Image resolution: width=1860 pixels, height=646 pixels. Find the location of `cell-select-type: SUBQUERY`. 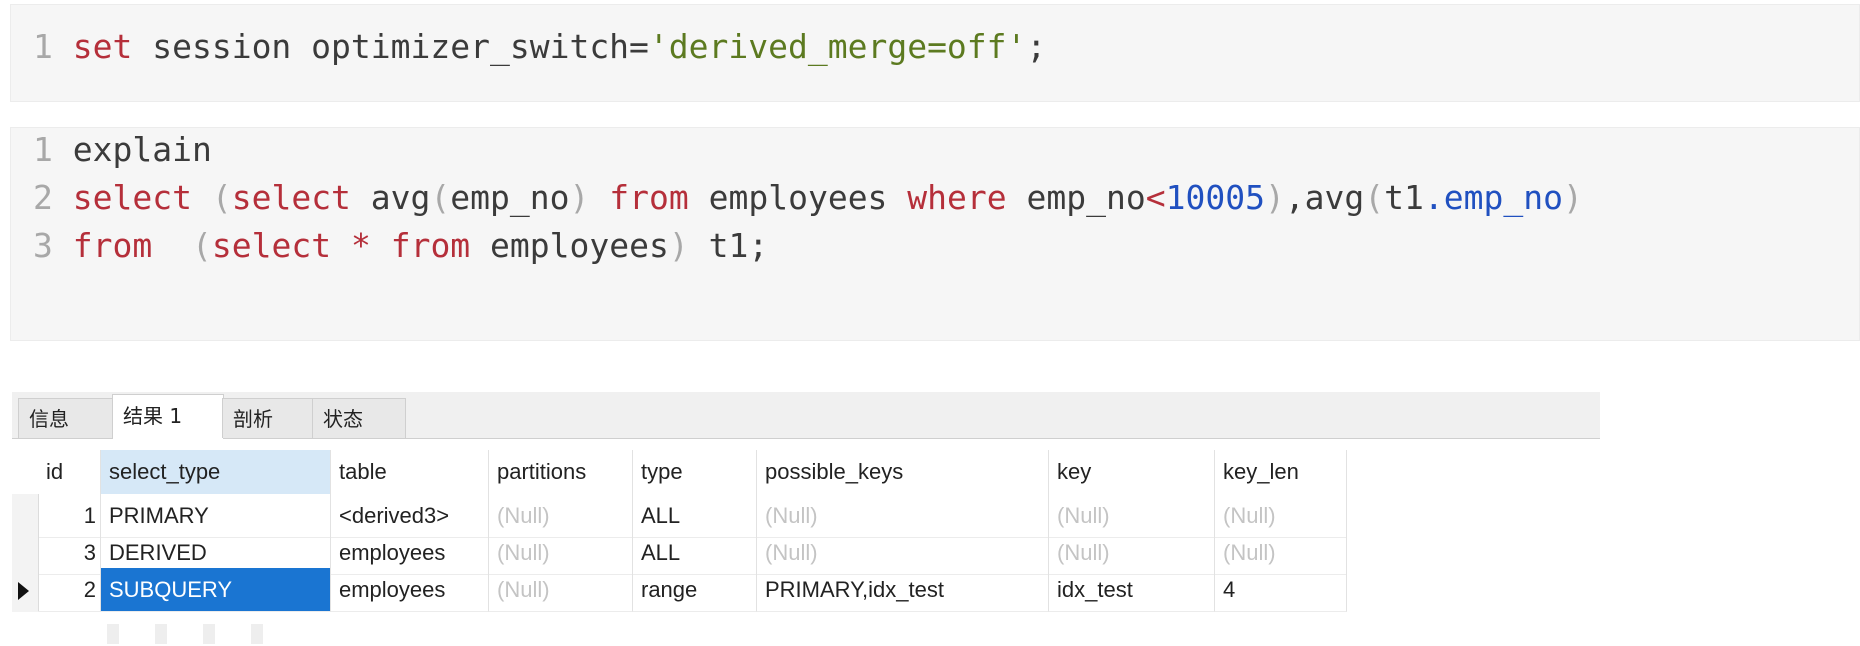

cell-select-type: SUBQUERY is located at coordinates (216, 590).